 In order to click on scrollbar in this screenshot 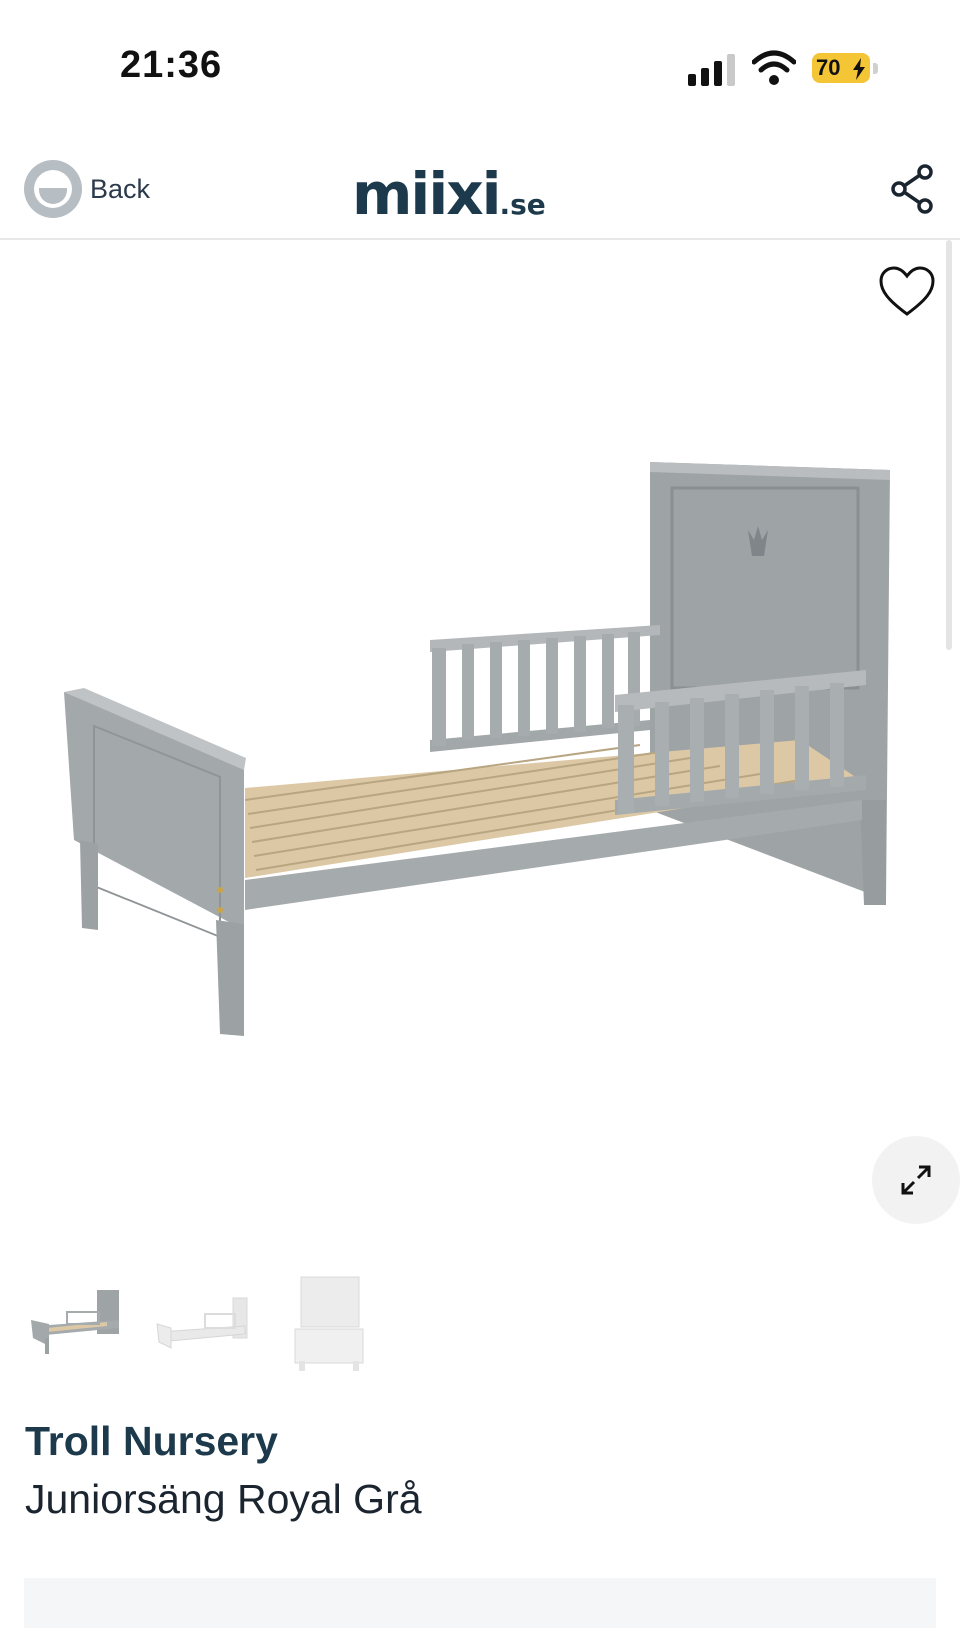, I will do `click(949, 445)`.